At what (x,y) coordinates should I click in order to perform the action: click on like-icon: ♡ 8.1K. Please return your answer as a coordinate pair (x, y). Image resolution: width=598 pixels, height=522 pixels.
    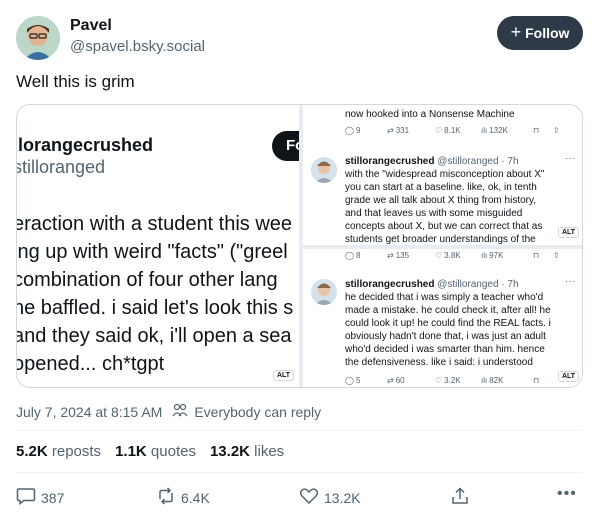
    Looking at the image, I should click on (448, 130).